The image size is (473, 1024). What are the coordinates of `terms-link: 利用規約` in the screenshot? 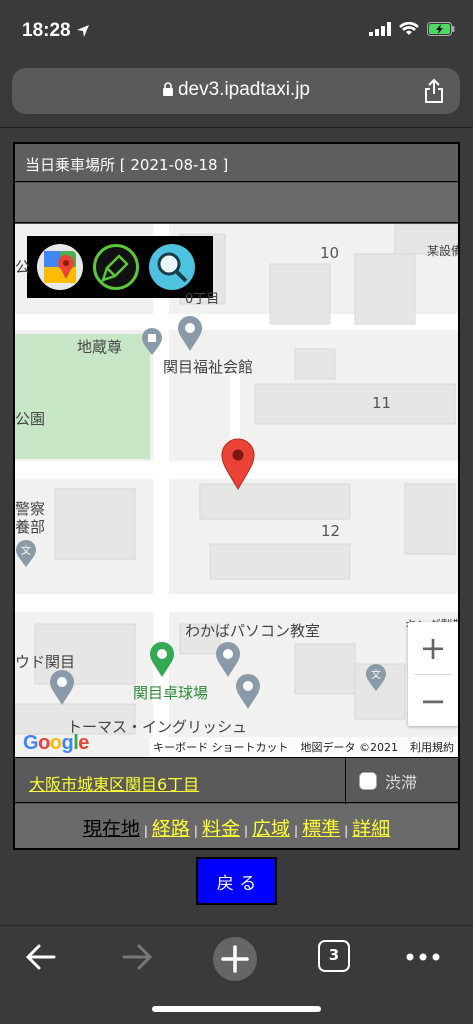 It's located at (432, 747).